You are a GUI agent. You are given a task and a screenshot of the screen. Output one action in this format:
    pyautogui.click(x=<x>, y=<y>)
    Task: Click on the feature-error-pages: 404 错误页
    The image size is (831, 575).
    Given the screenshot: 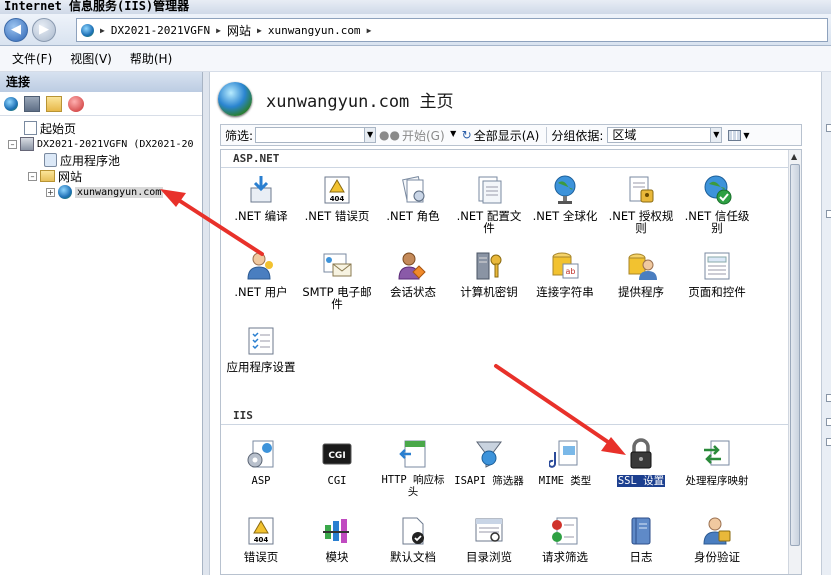 What is the action you would take?
    pyautogui.click(x=261, y=539)
    